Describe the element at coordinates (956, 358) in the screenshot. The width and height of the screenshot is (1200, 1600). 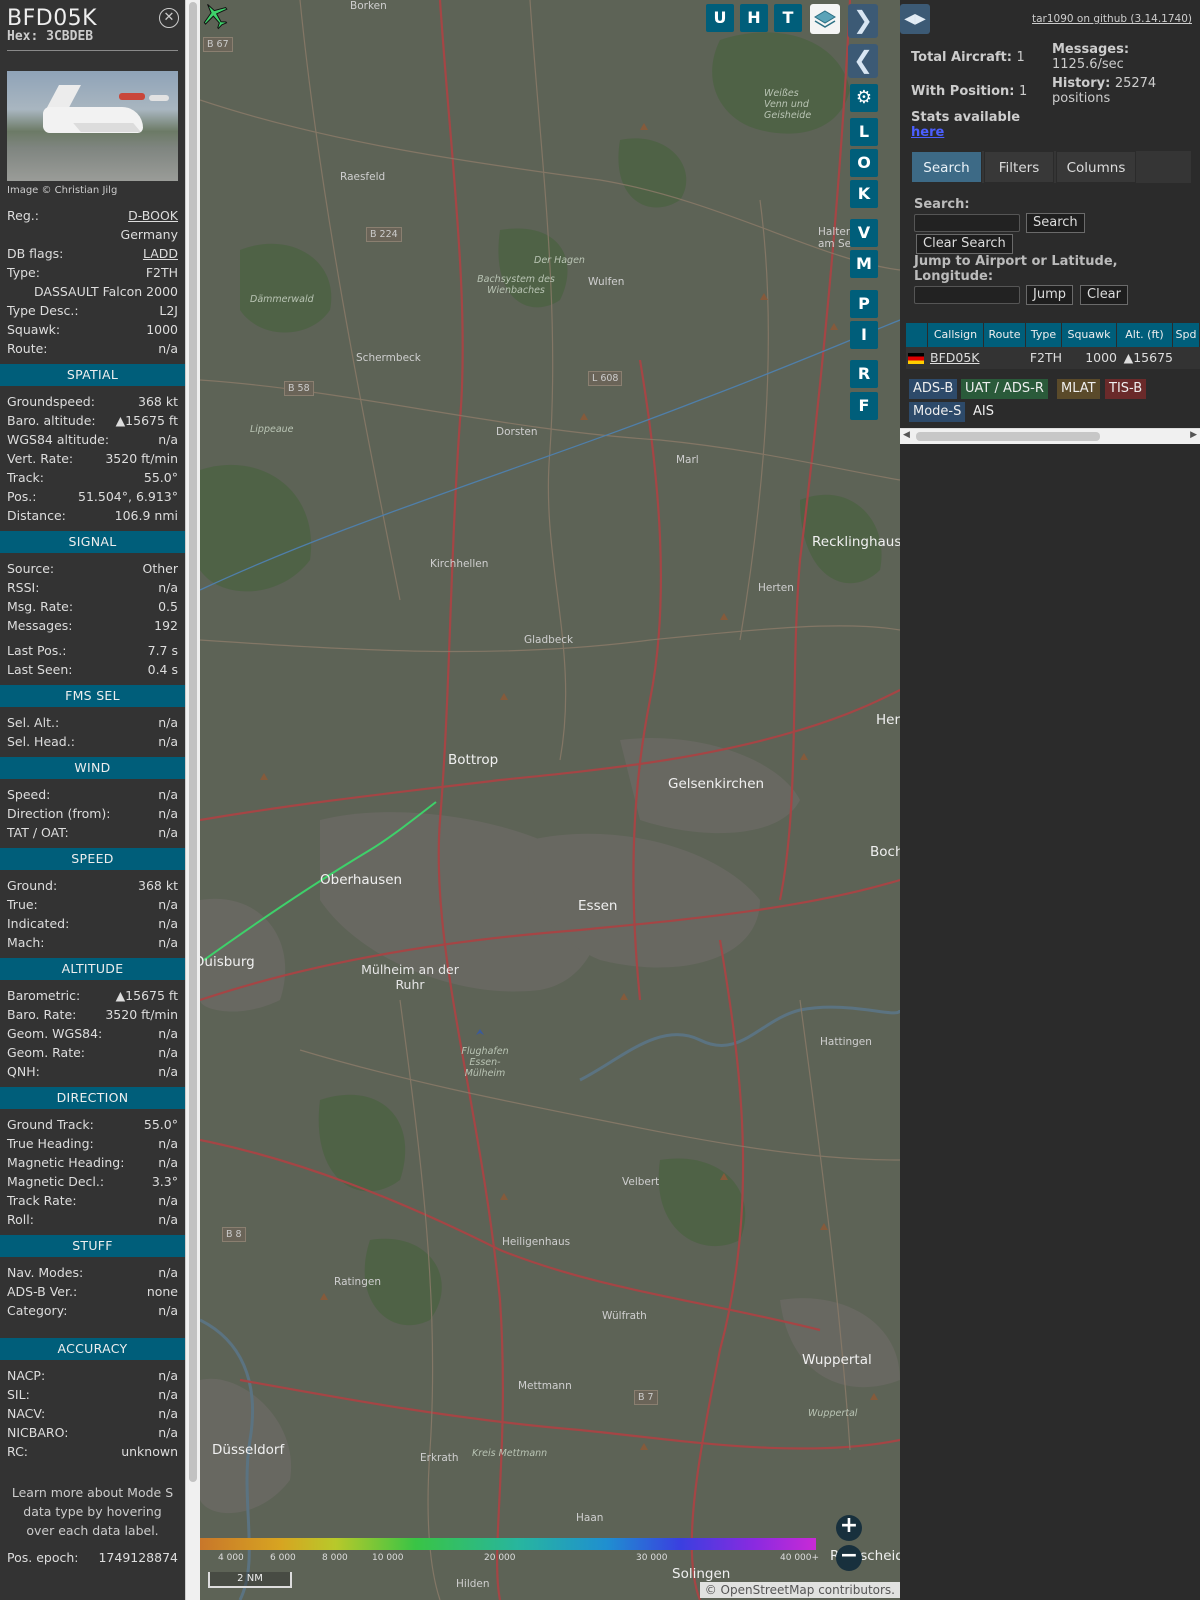
I see `cell-callsign: BFD05K` at that location.